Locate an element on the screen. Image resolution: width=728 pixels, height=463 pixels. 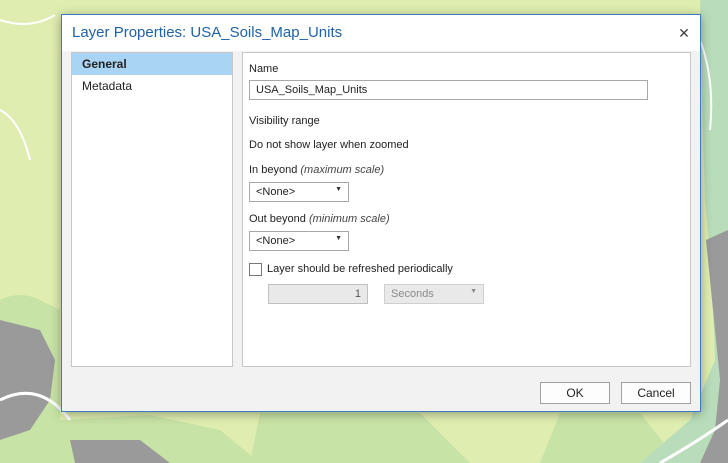
cancel-button: Cancel is located at coordinates (656, 393).